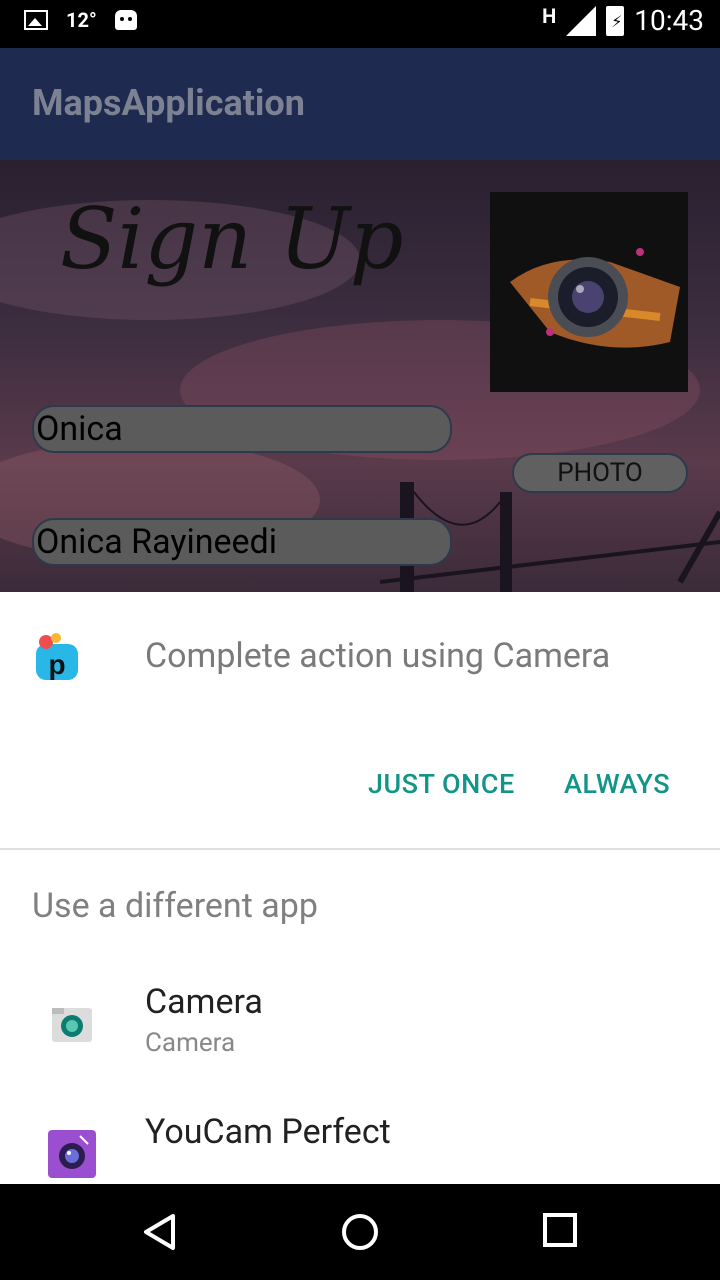  I want to click on use-different-app-label: Use a different app, so click(175, 906).